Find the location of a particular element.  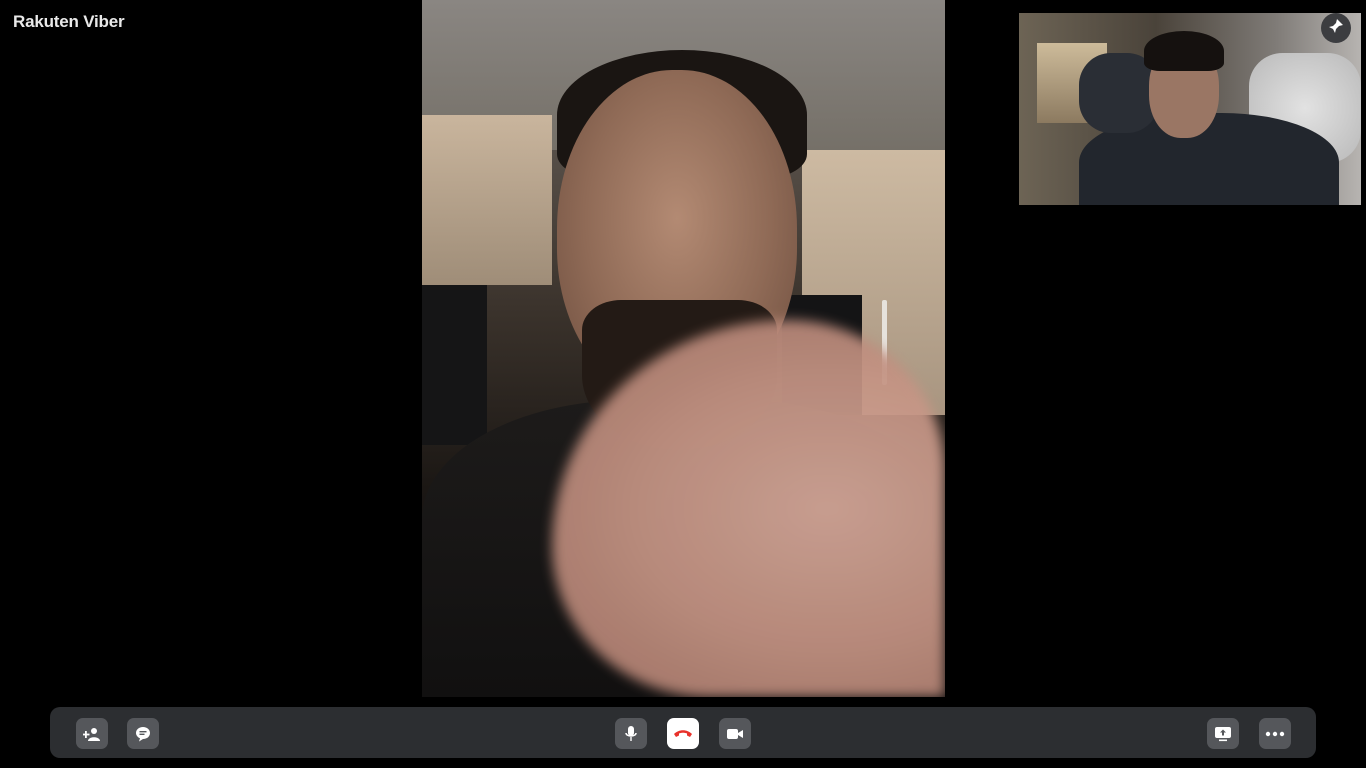

end-call-button is located at coordinates (683, 733).